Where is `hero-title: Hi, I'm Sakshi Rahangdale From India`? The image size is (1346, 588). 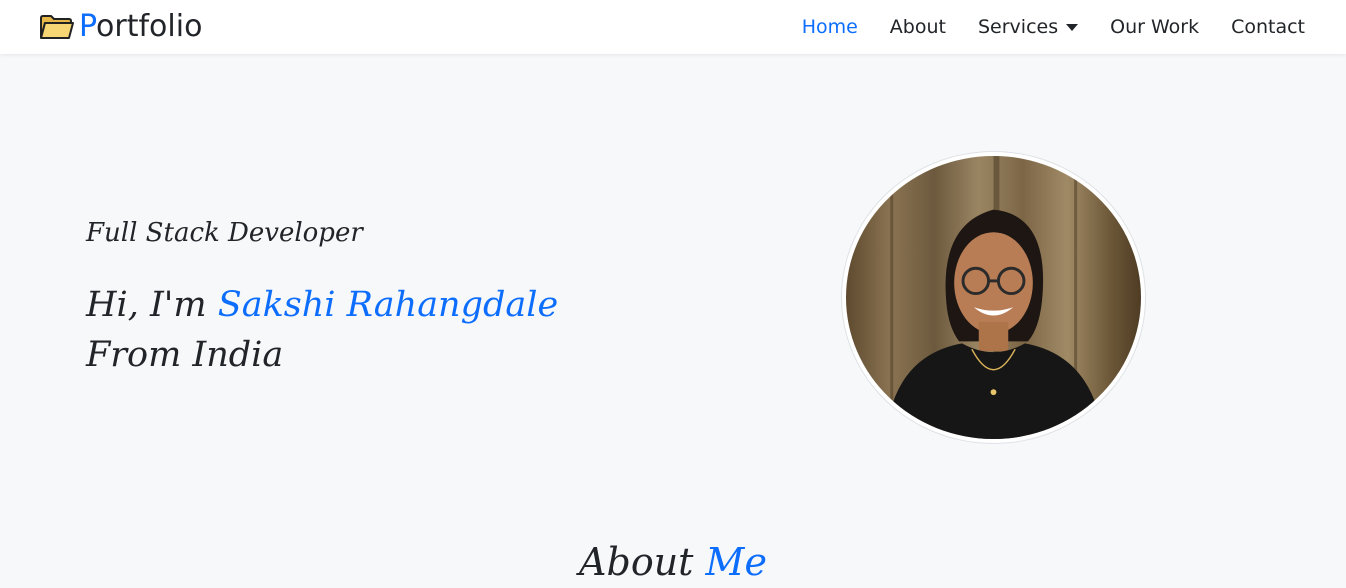 hero-title: Hi, I'm Sakshi Rahangdale From India is located at coordinates (322, 330).